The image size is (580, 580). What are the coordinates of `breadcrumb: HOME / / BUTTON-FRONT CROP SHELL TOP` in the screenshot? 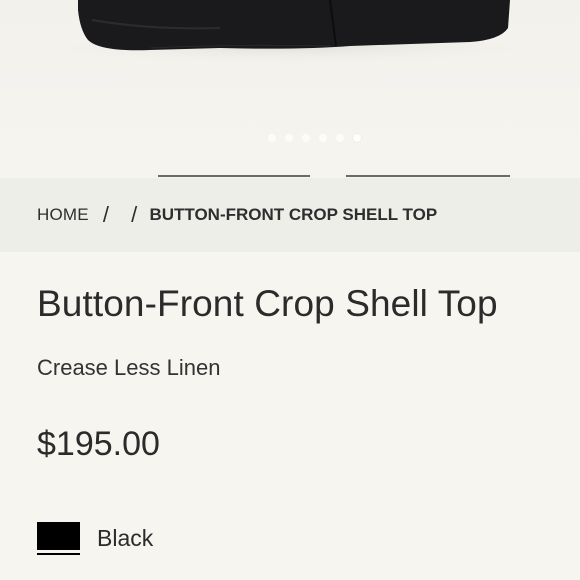 It's located at (290, 215).